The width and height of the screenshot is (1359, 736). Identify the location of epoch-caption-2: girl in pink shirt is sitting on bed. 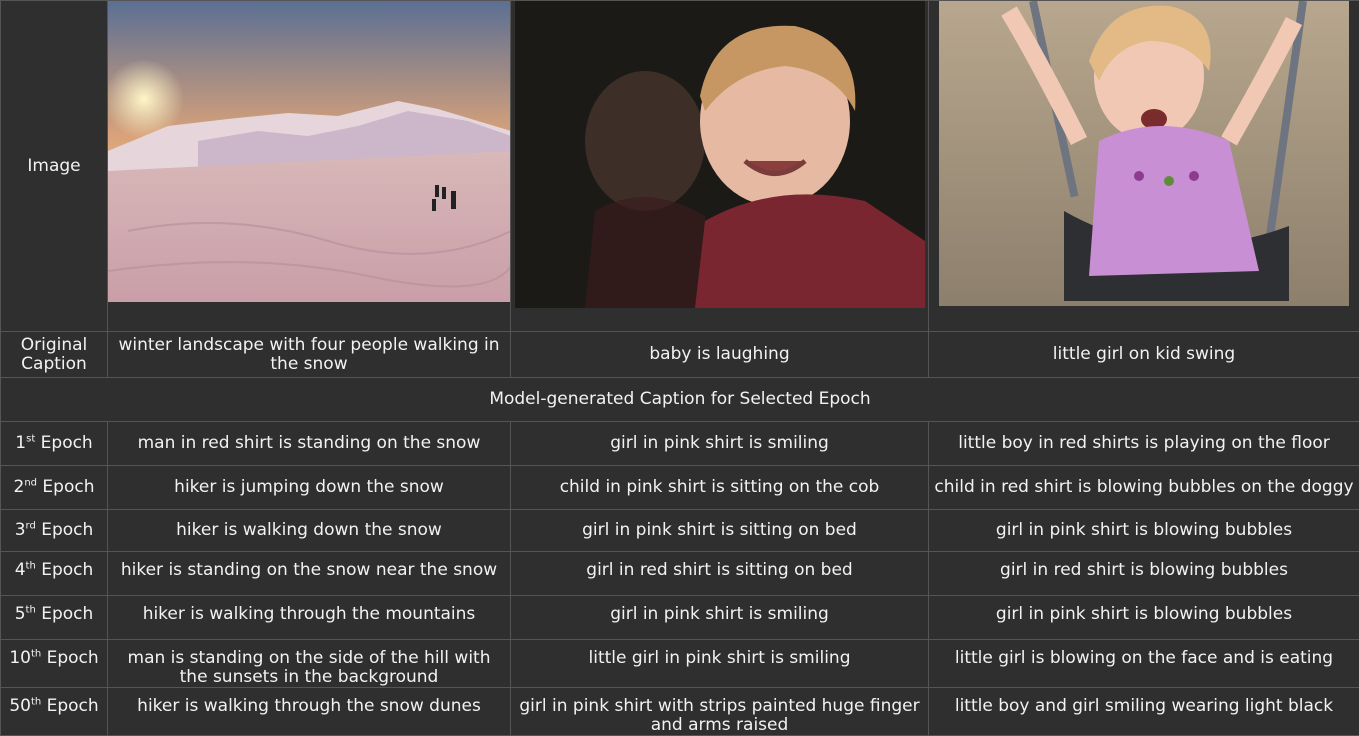
(720, 531).